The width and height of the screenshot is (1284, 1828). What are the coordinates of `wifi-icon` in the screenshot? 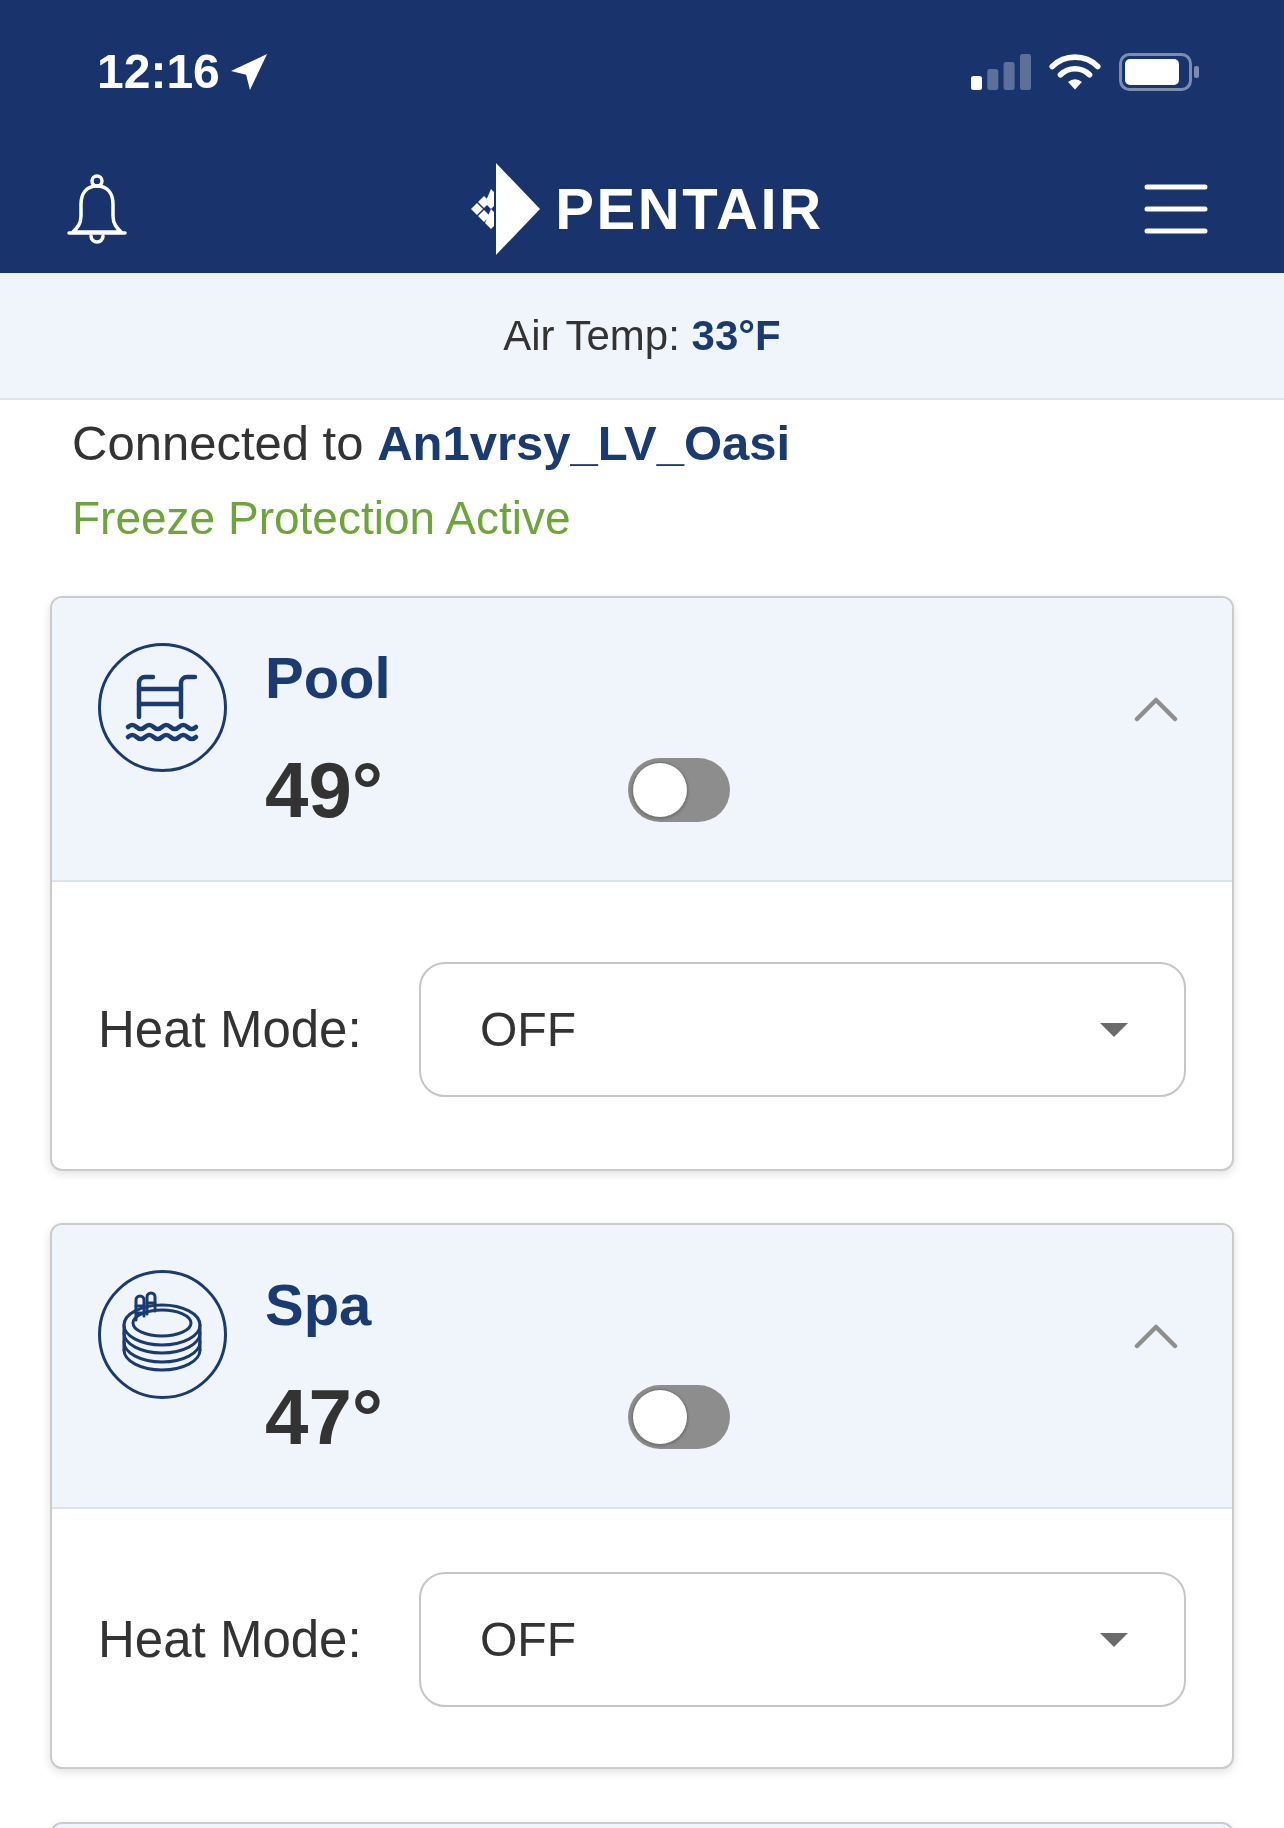 It's located at (1075, 72).